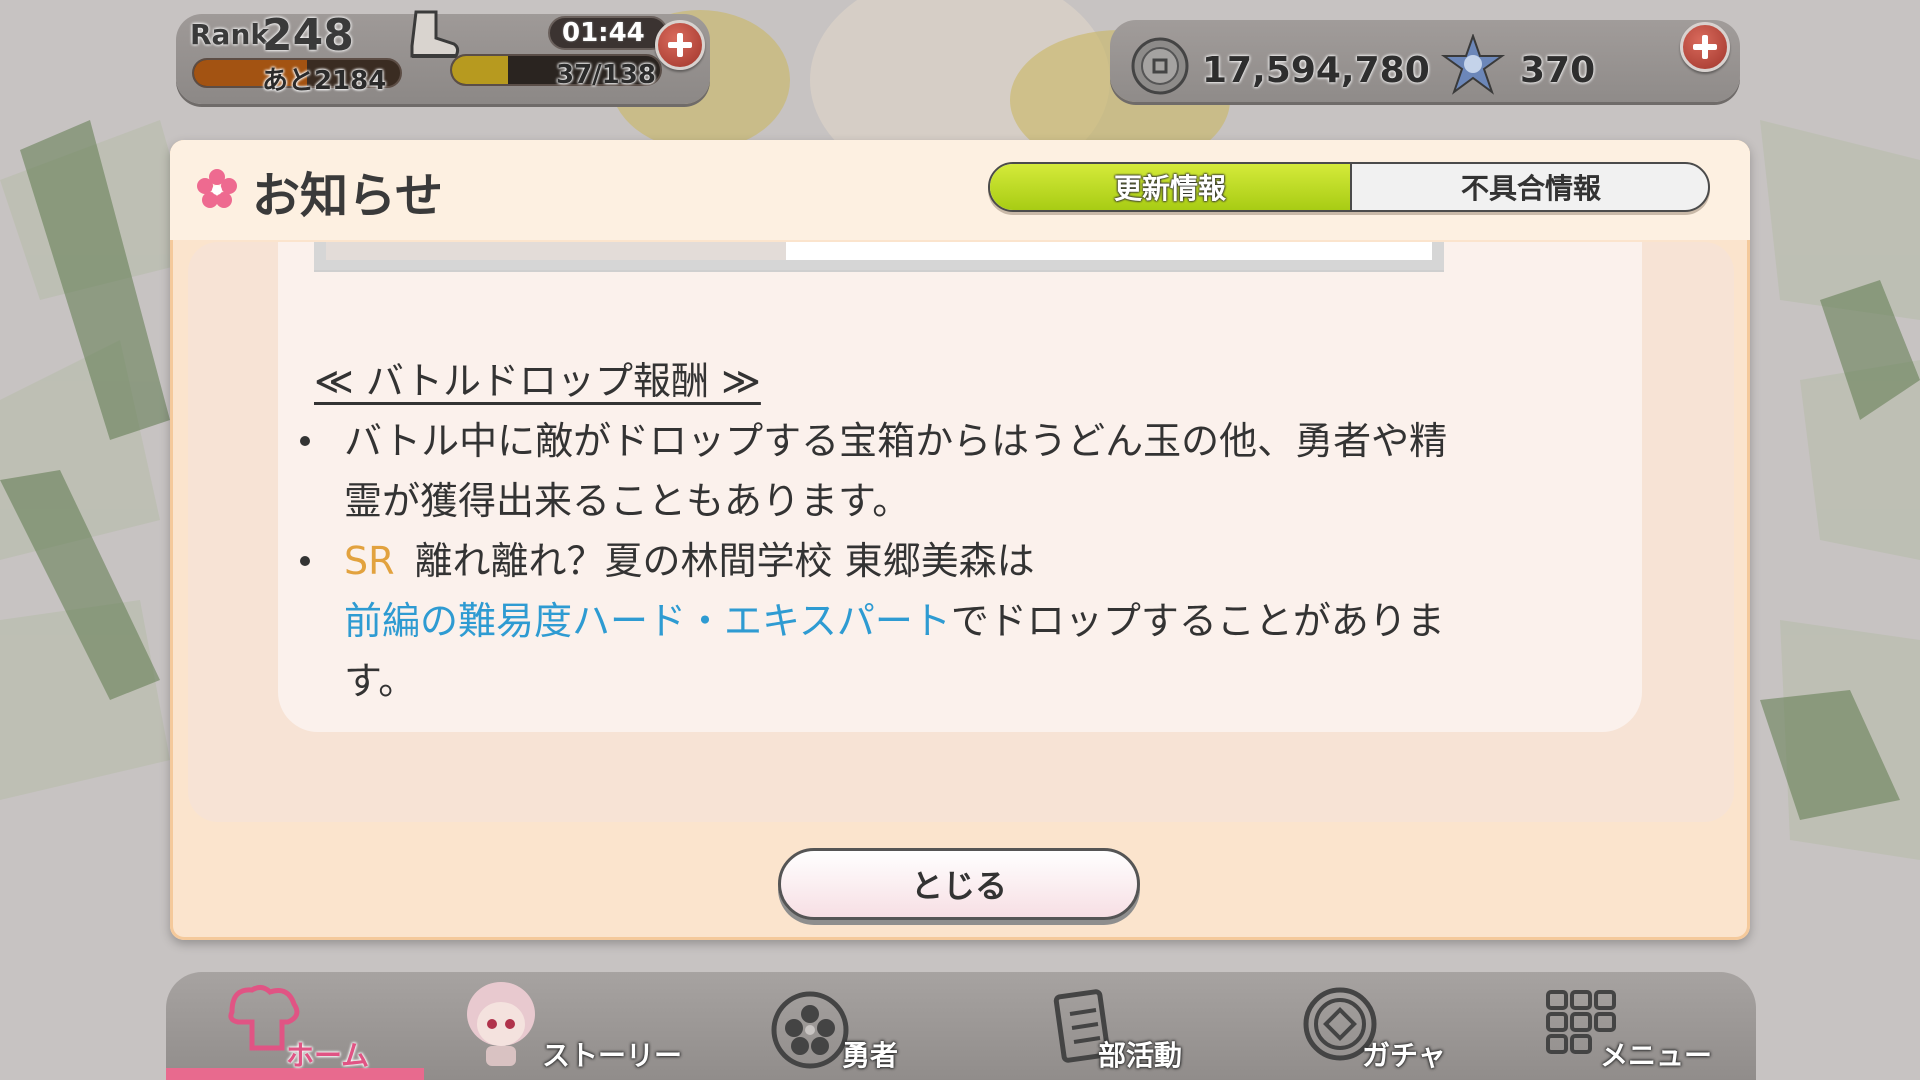  I want to click on notice-tabs: 更新情報 不具合情報, so click(1349, 187).